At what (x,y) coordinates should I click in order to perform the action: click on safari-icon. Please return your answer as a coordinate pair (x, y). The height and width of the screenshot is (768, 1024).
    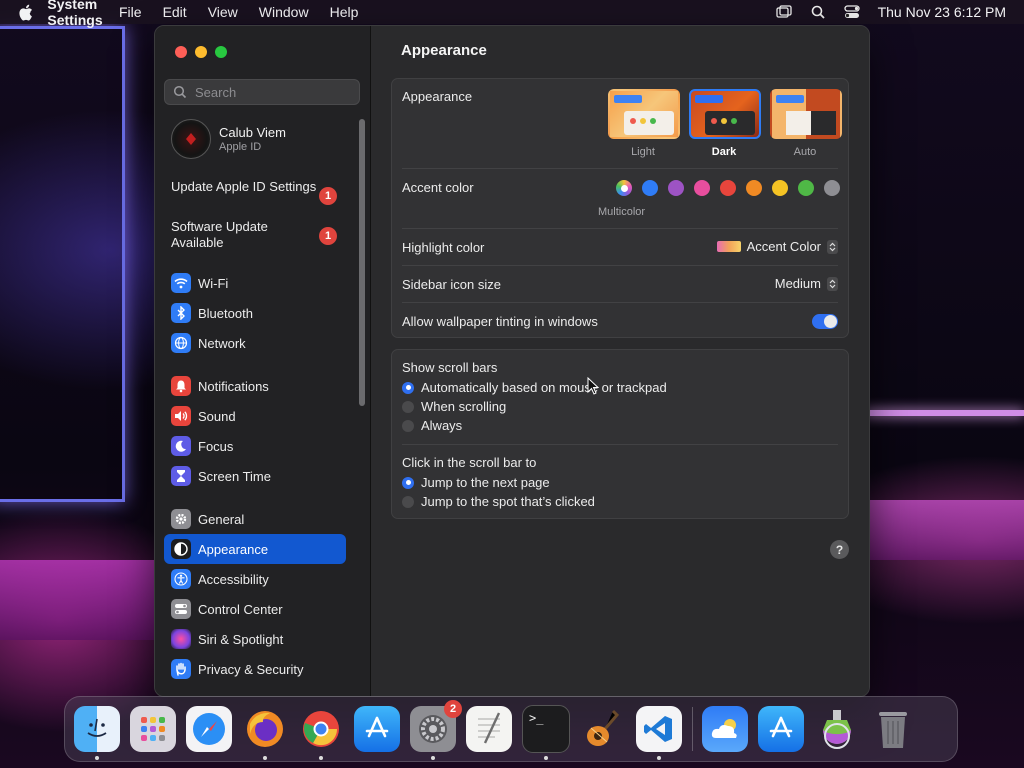
    Looking at the image, I should click on (209, 729).